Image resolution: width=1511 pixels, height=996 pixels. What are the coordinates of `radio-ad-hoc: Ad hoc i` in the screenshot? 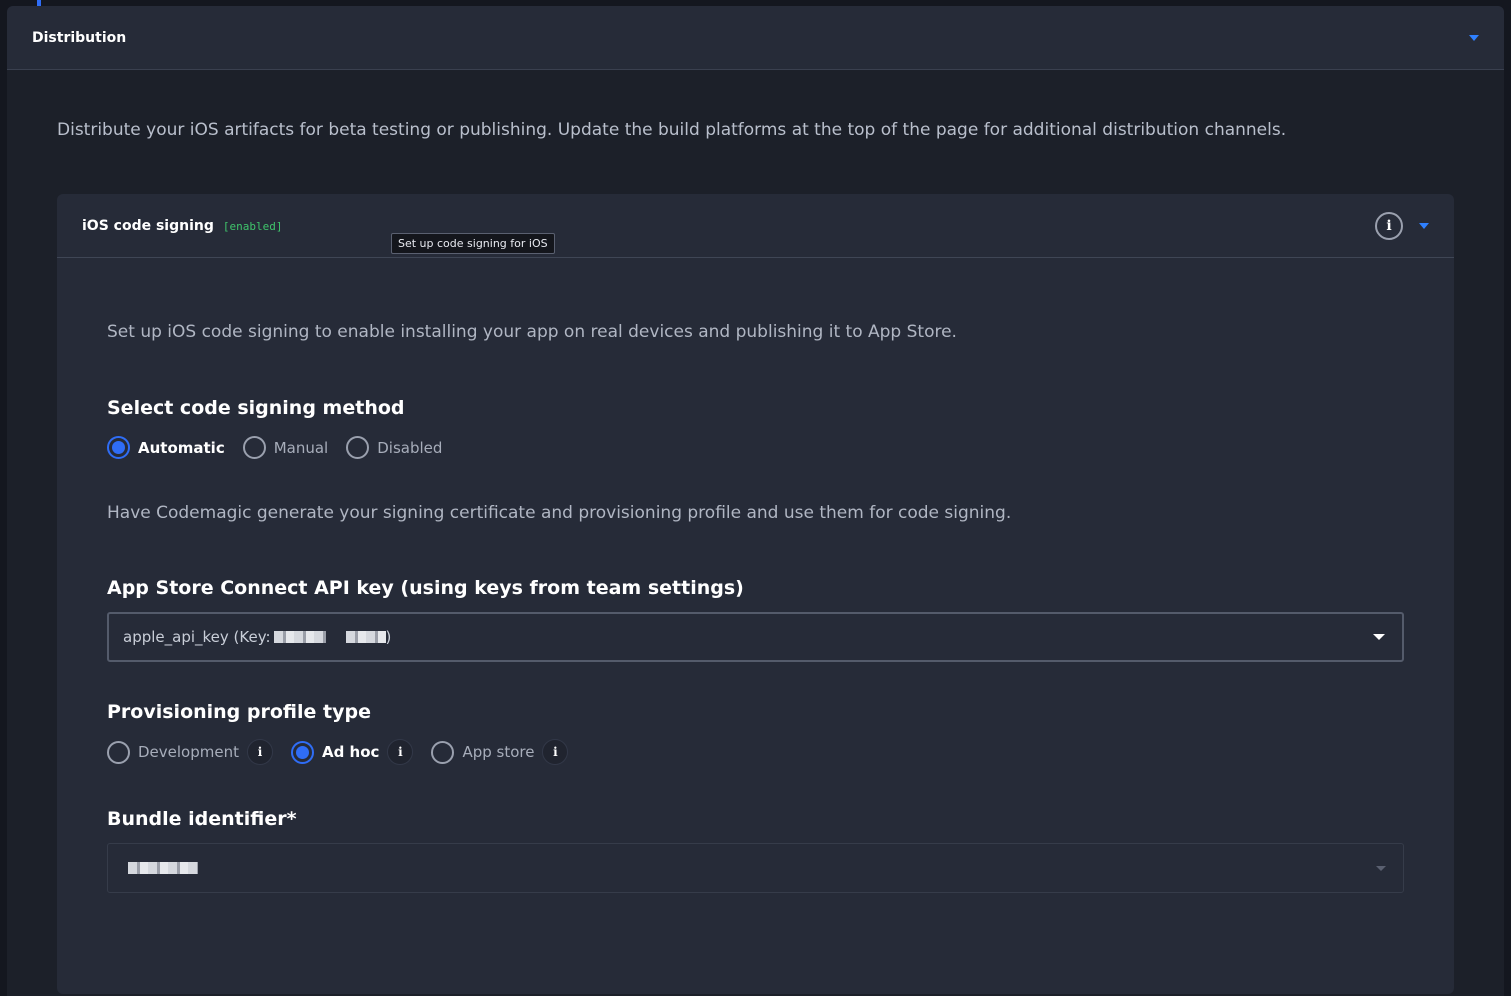 It's located at (352, 752).